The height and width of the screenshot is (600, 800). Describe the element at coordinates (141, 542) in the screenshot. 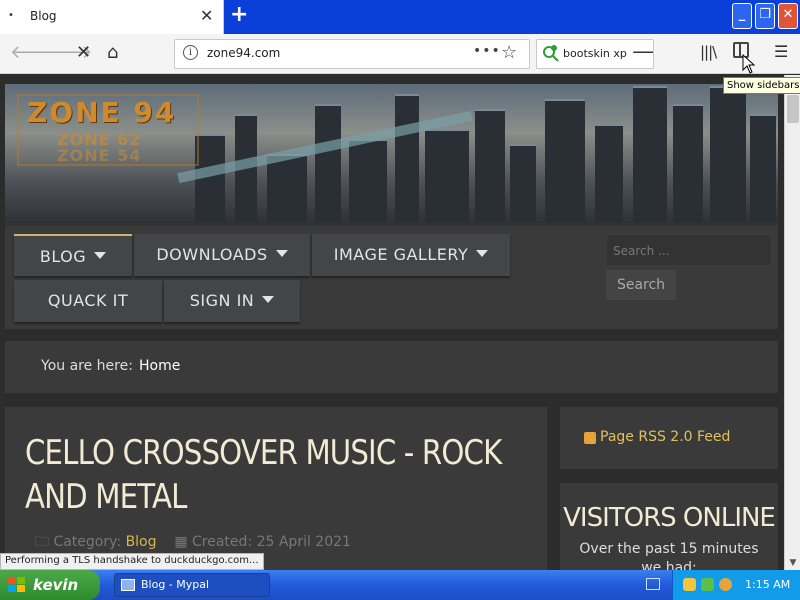

I see `category-link: Blog` at that location.